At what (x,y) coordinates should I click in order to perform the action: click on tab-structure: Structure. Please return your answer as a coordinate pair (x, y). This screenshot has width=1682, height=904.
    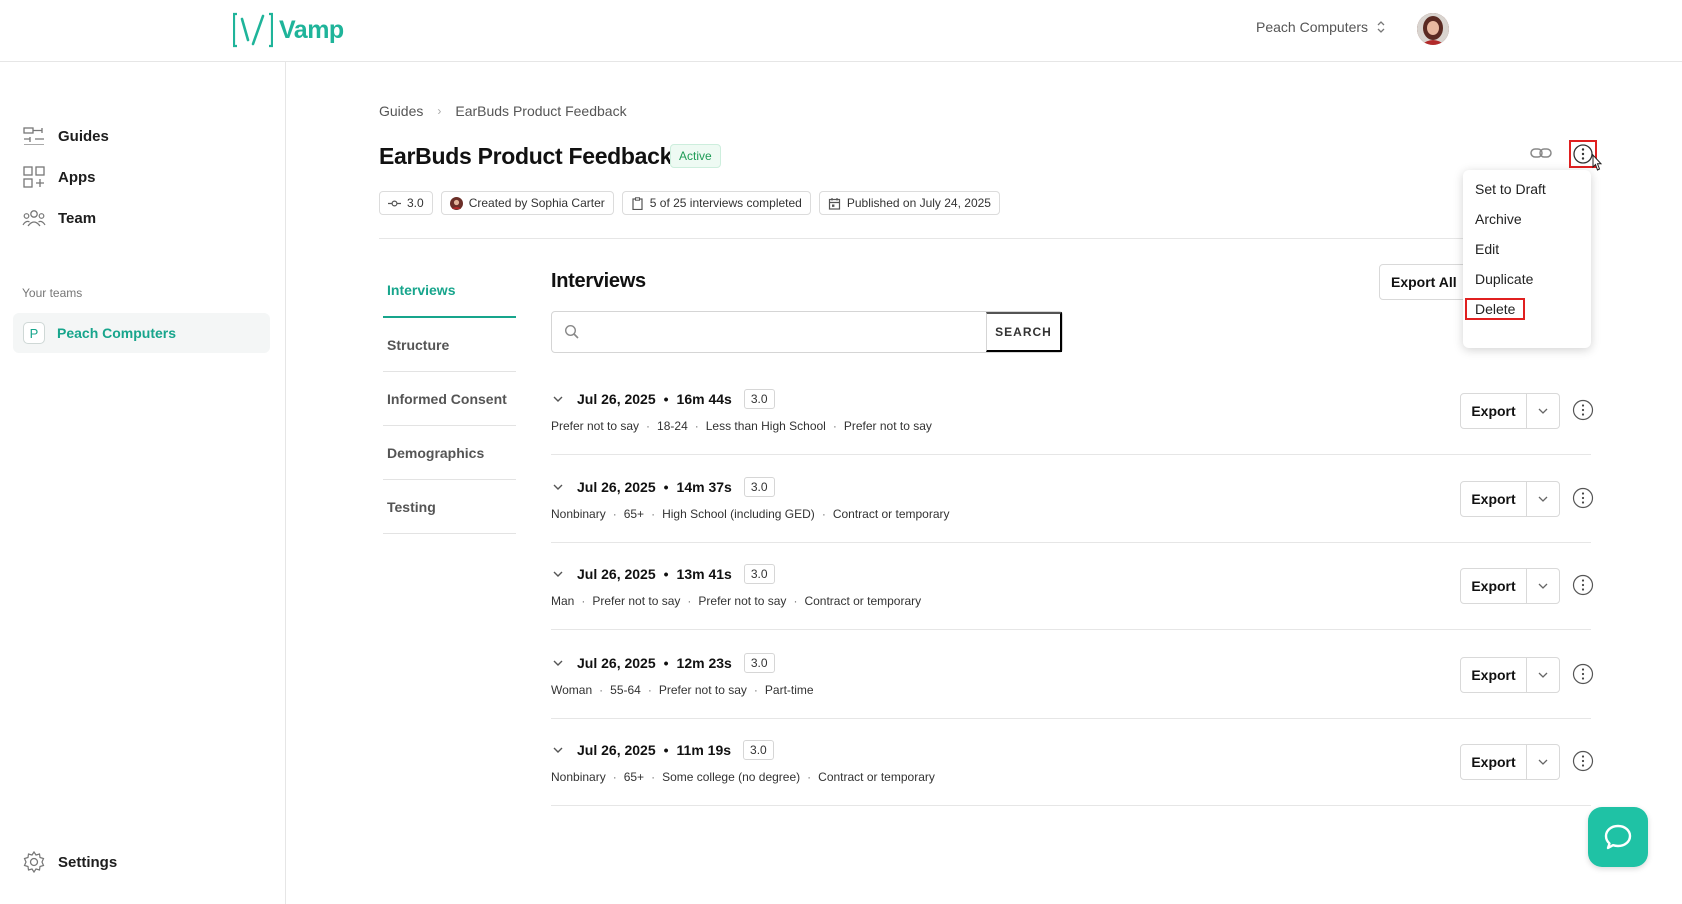
    Looking at the image, I should click on (449, 345).